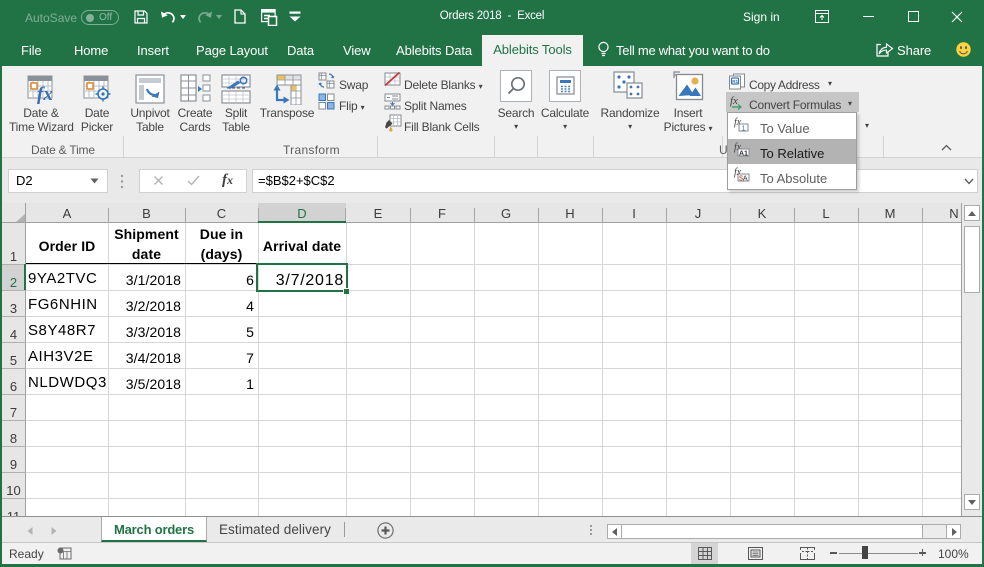 This screenshot has width=984, height=567. I want to click on svg-text: R1, so click(735, 81).